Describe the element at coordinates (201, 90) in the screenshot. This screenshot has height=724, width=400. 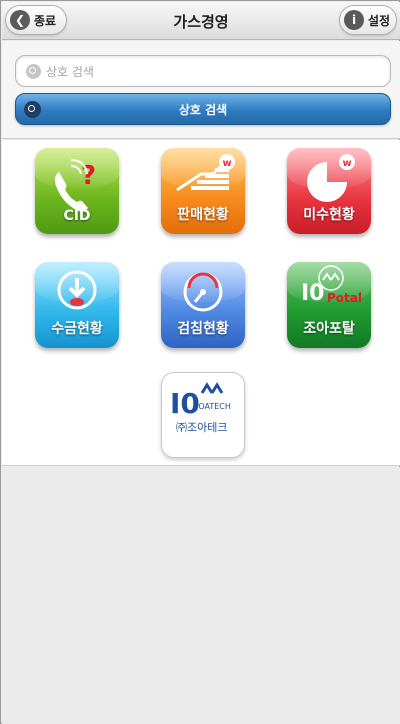
I see `search-area: 상호 검색` at that location.